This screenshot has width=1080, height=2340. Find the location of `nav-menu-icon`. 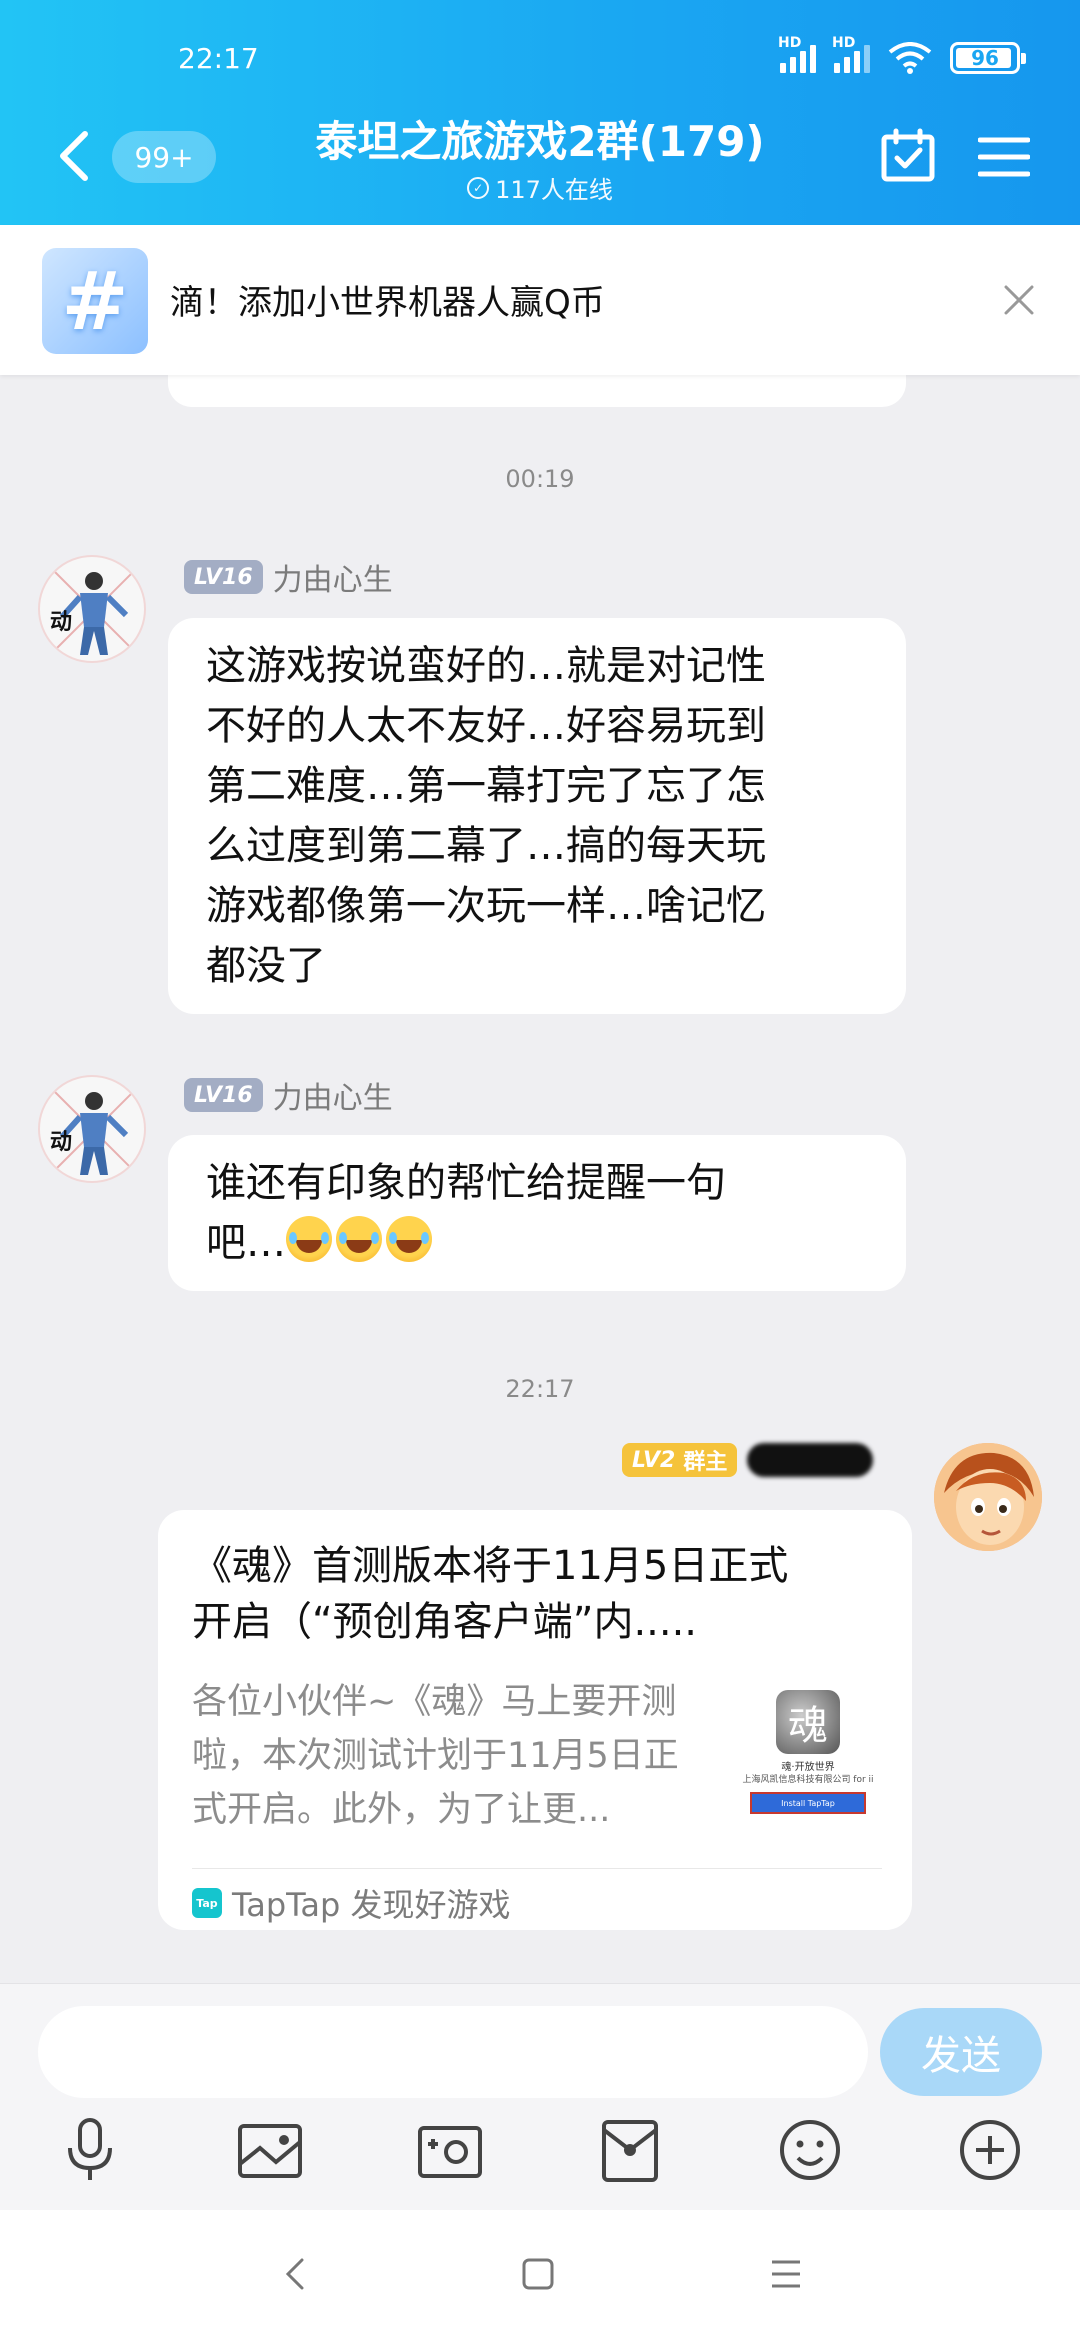

nav-menu-icon is located at coordinates (786, 2274).